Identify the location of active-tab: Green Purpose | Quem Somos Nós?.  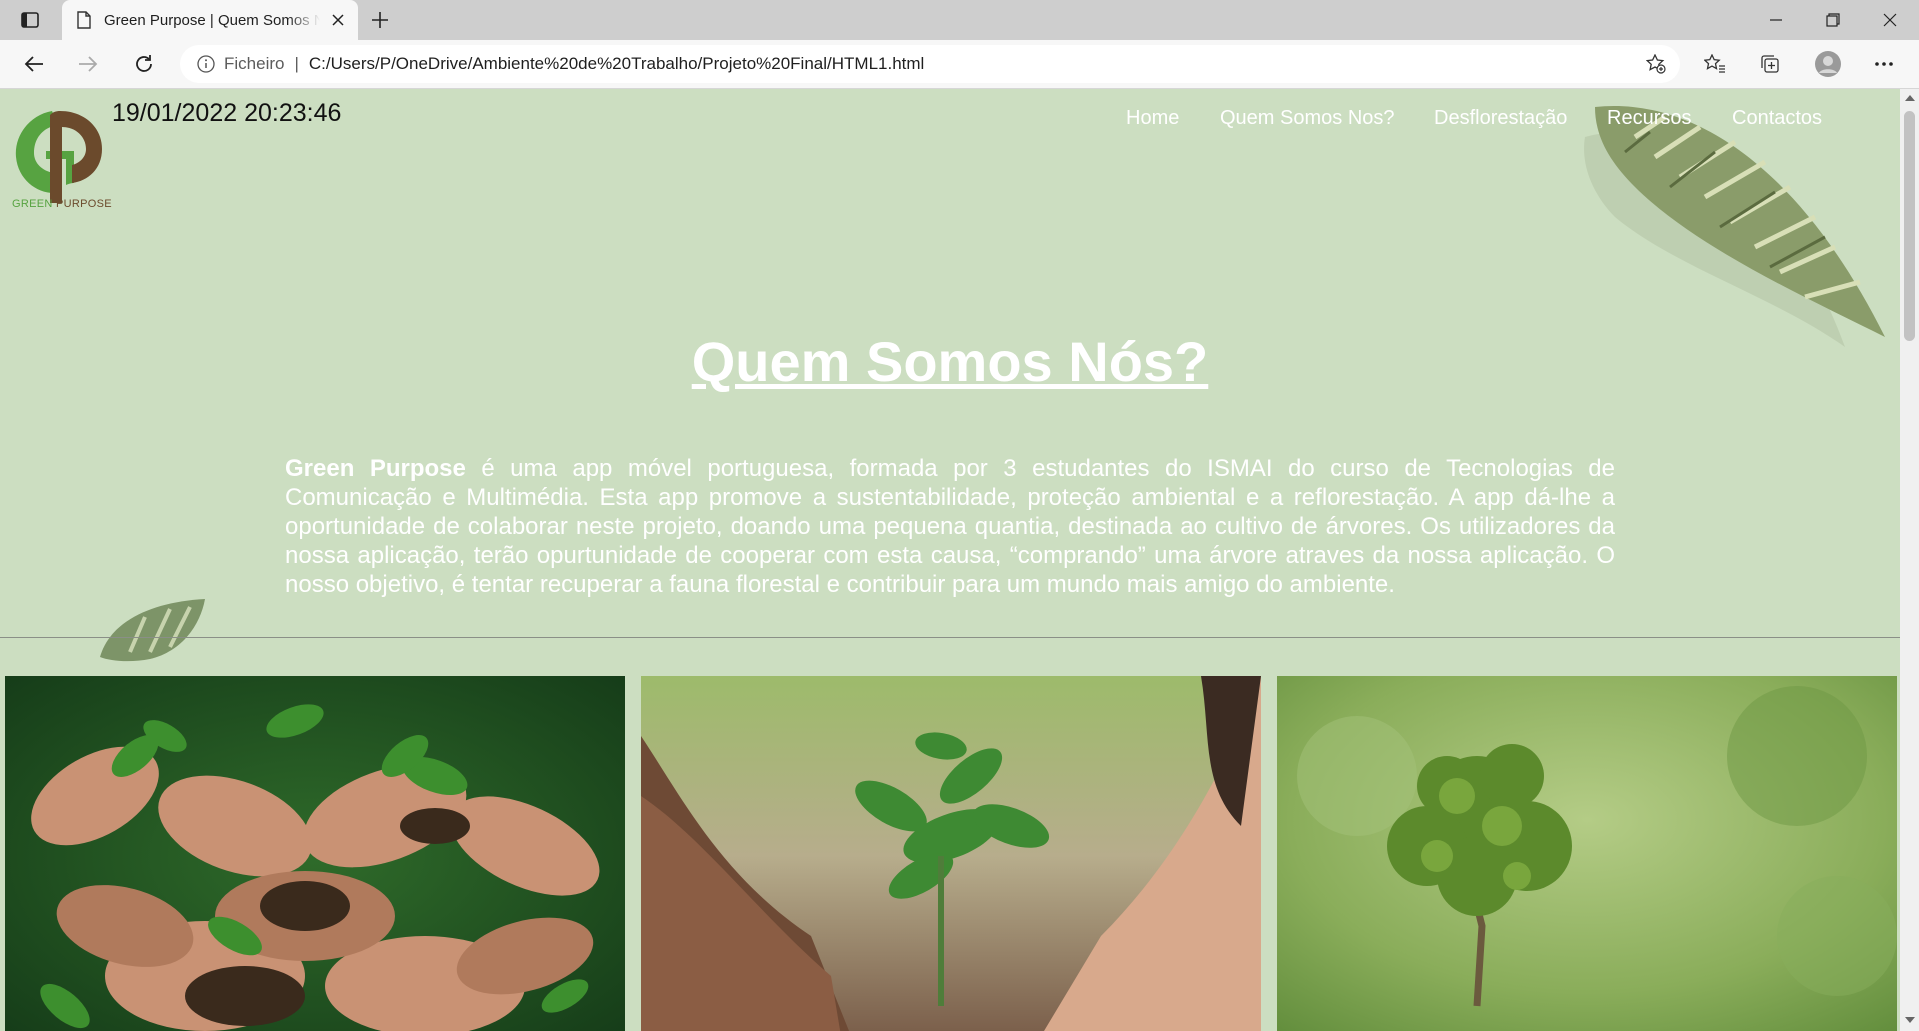
(210, 20).